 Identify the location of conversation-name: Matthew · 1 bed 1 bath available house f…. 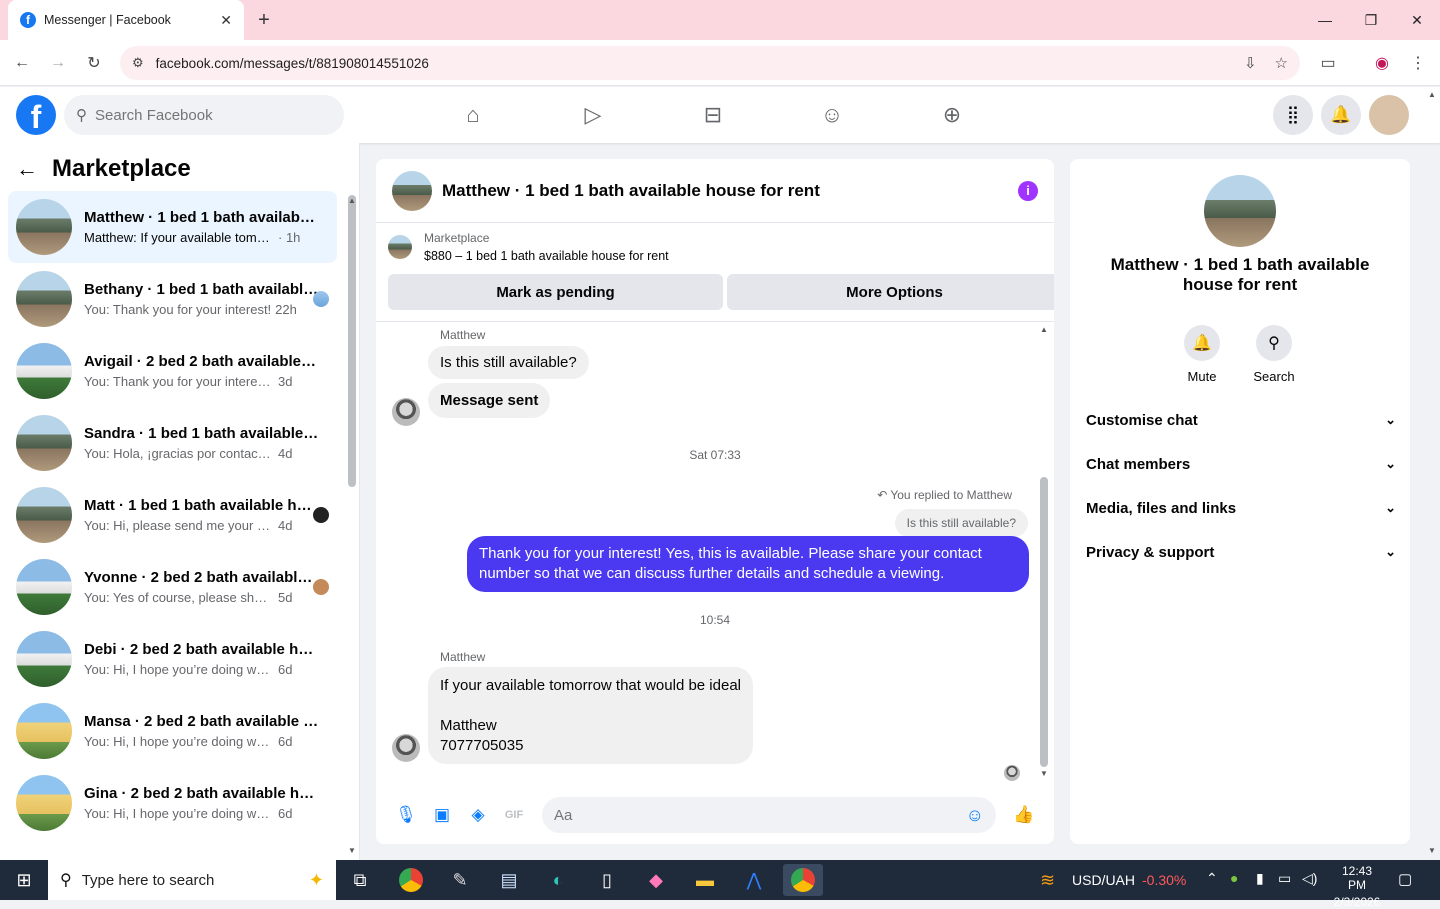
(201, 217).